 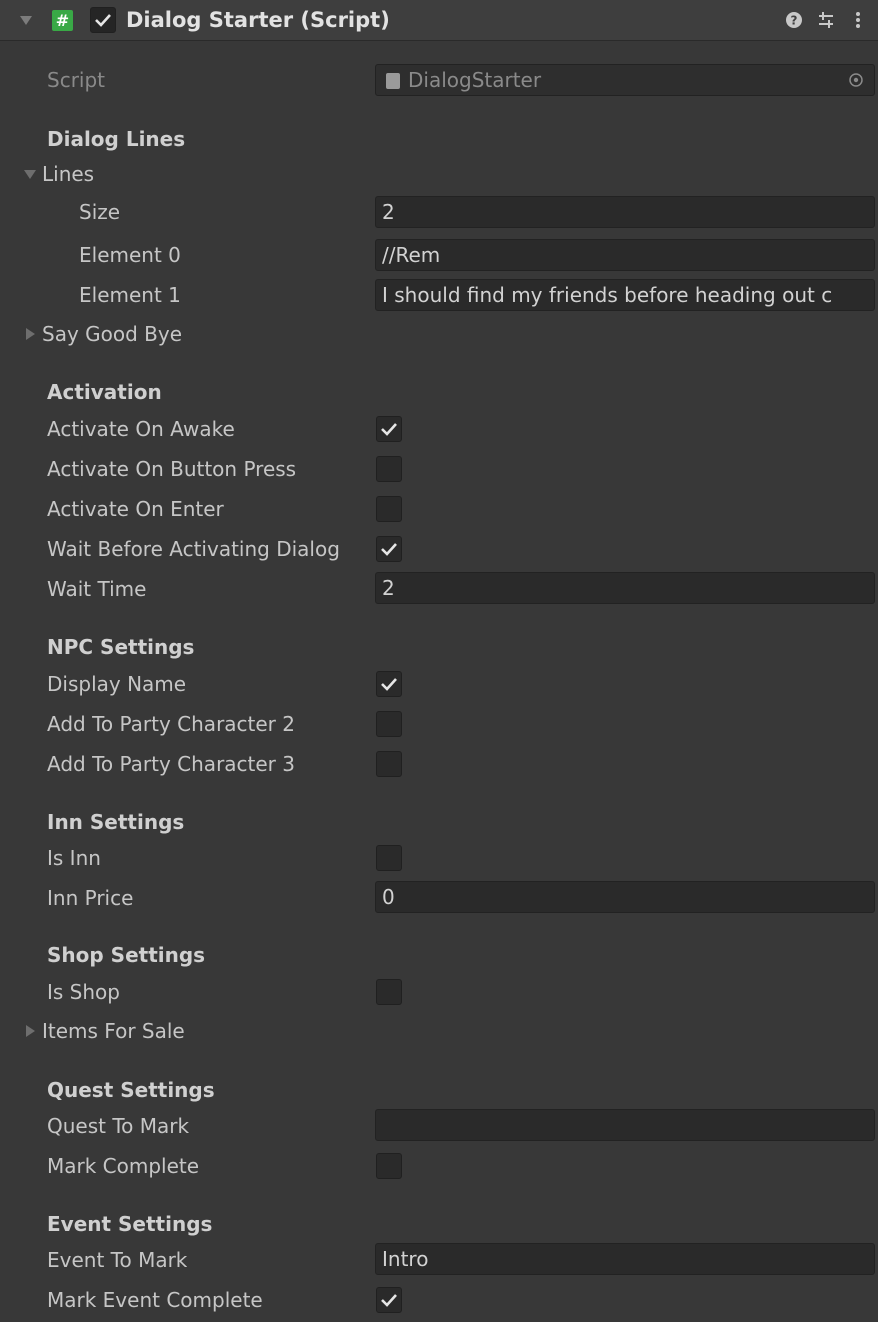 I want to click on help-icon: ?, so click(x=794, y=20).